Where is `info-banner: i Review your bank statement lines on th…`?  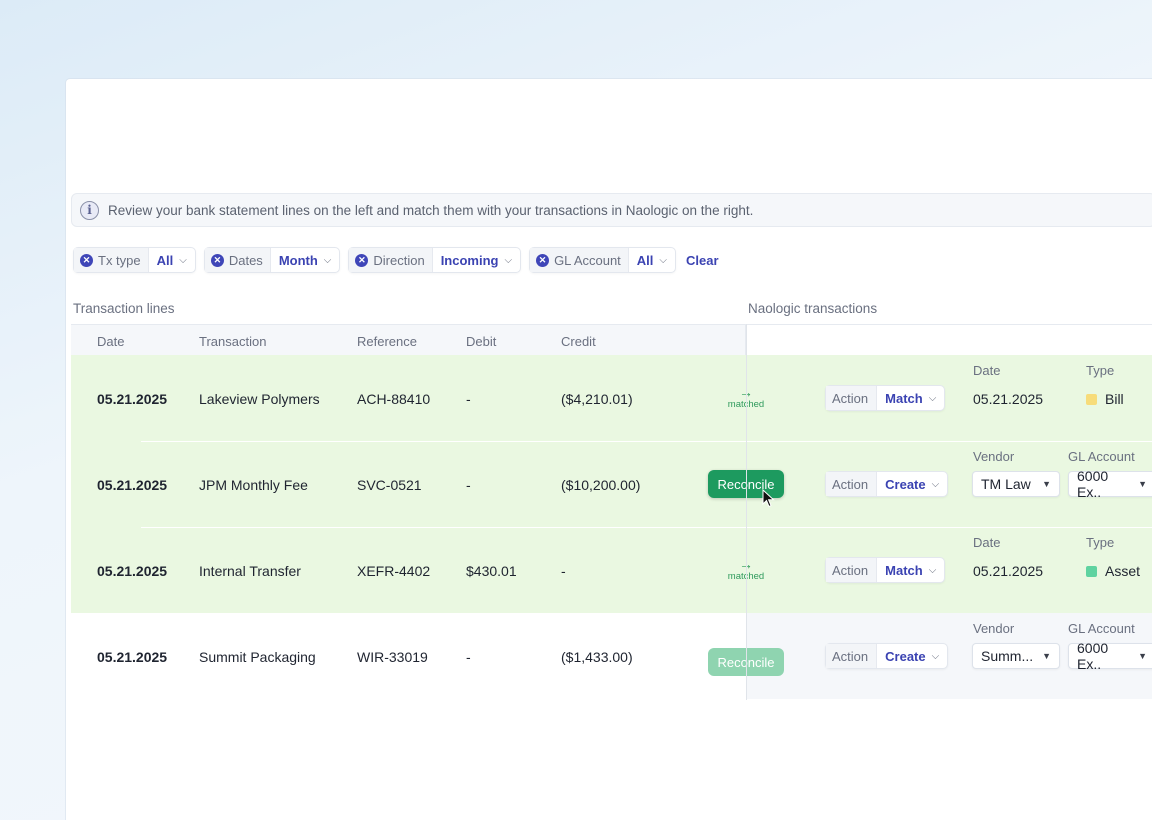
info-banner: i Review your bank statement lines on th… is located at coordinates (611, 210).